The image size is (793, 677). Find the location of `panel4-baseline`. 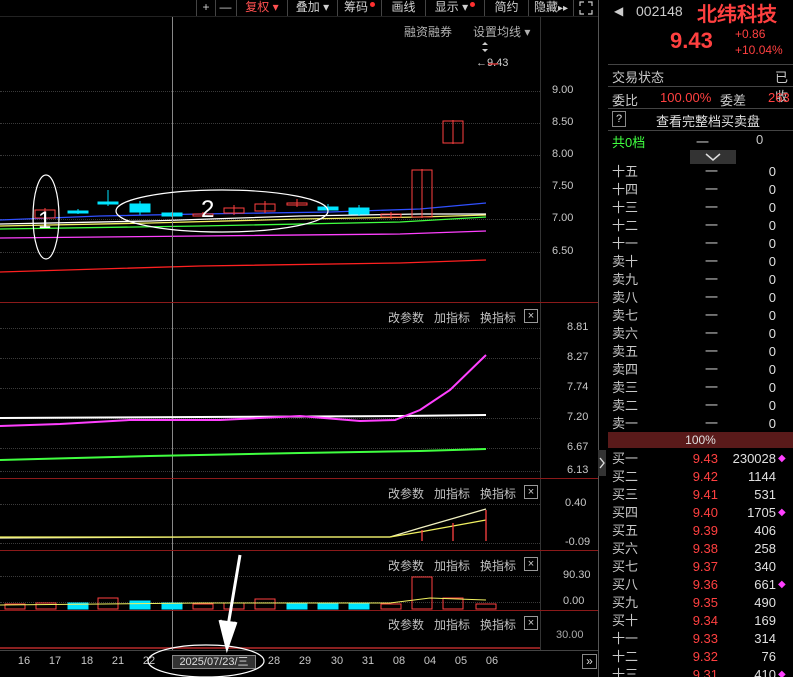

panel4-baseline is located at coordinates (270, 648).